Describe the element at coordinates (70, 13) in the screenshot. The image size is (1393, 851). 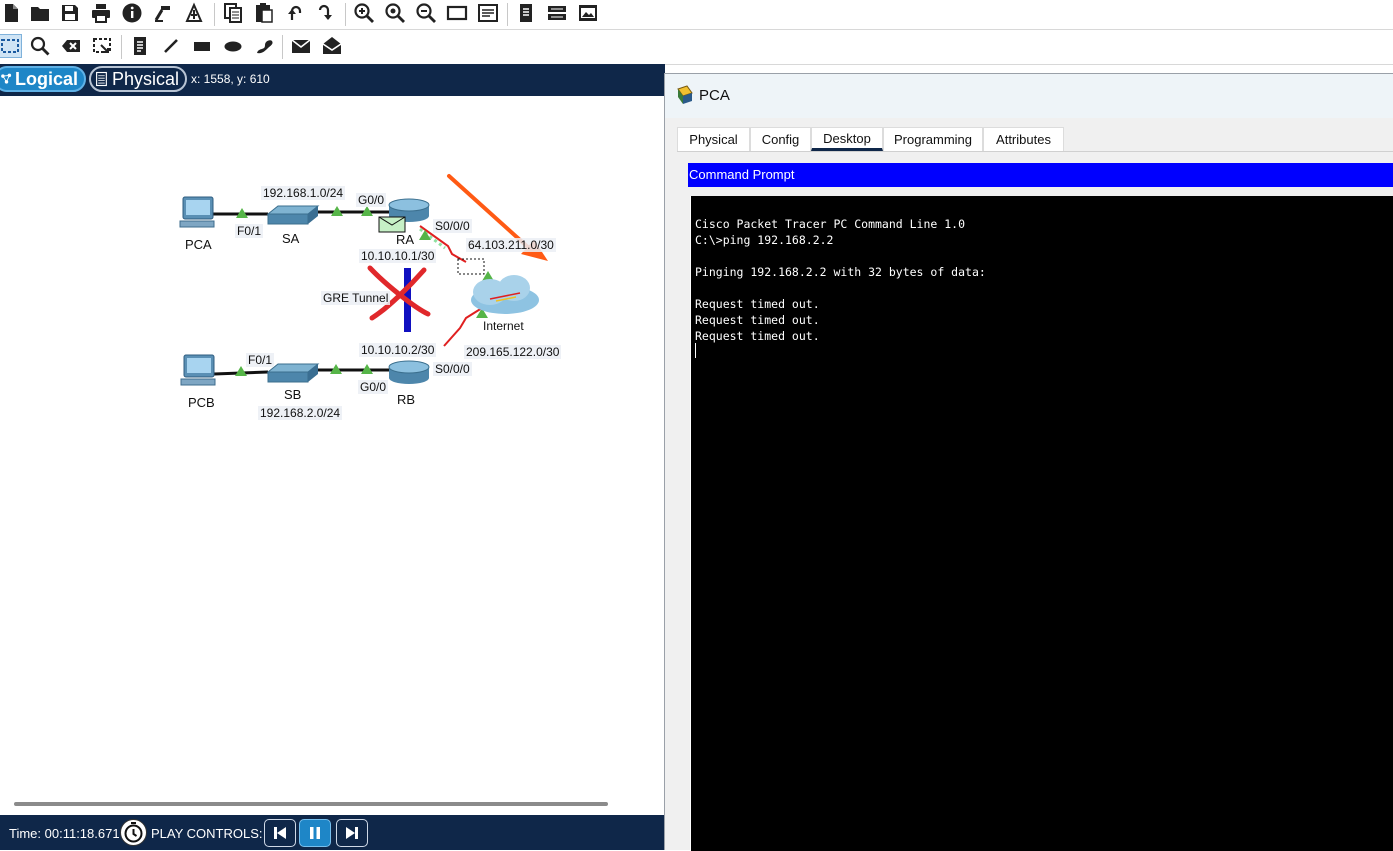
I see `save-icon` at that location.